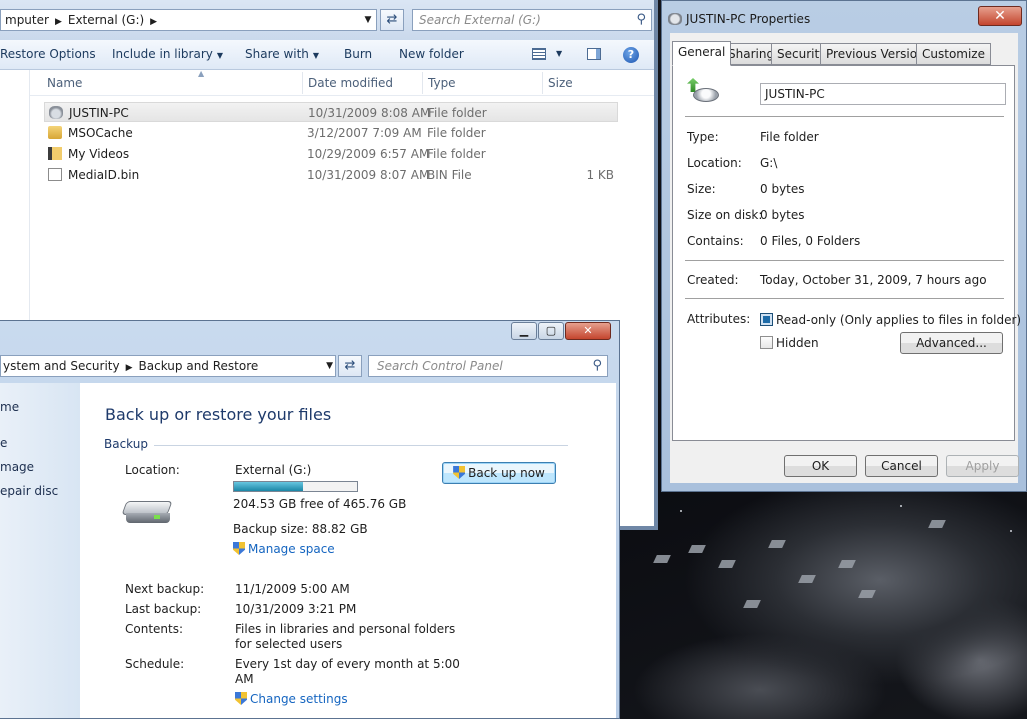 This screenshot has width=1027, height=719. What do you see at coordinates (725, 215) in the screenshot?
I see `size-on-disk-label: Size on disk:` at bounding box center [725, 215].